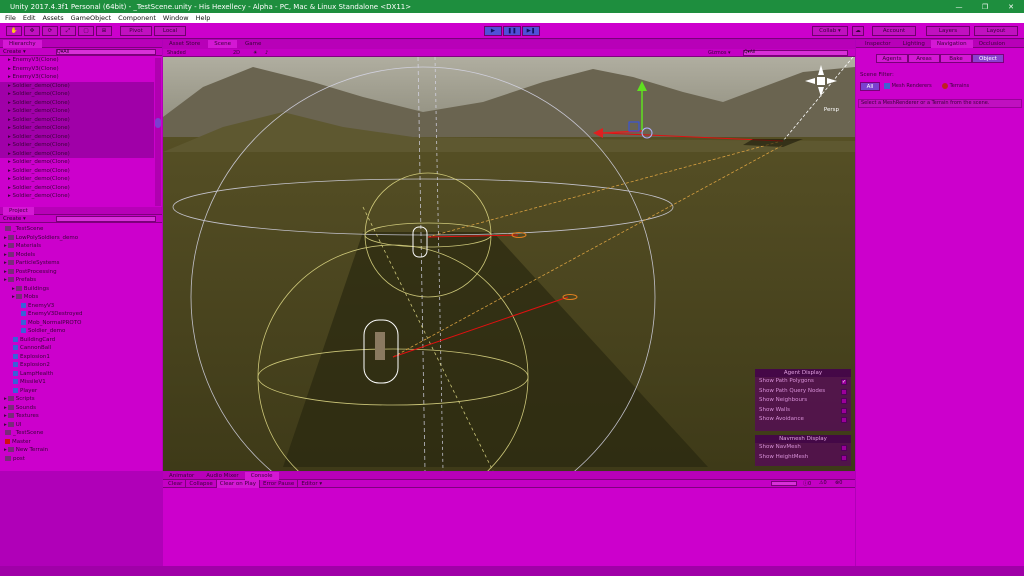 This screenshot has width=1024, height=576. I want to click on move-tool-button: ✥, so click(32, 31).